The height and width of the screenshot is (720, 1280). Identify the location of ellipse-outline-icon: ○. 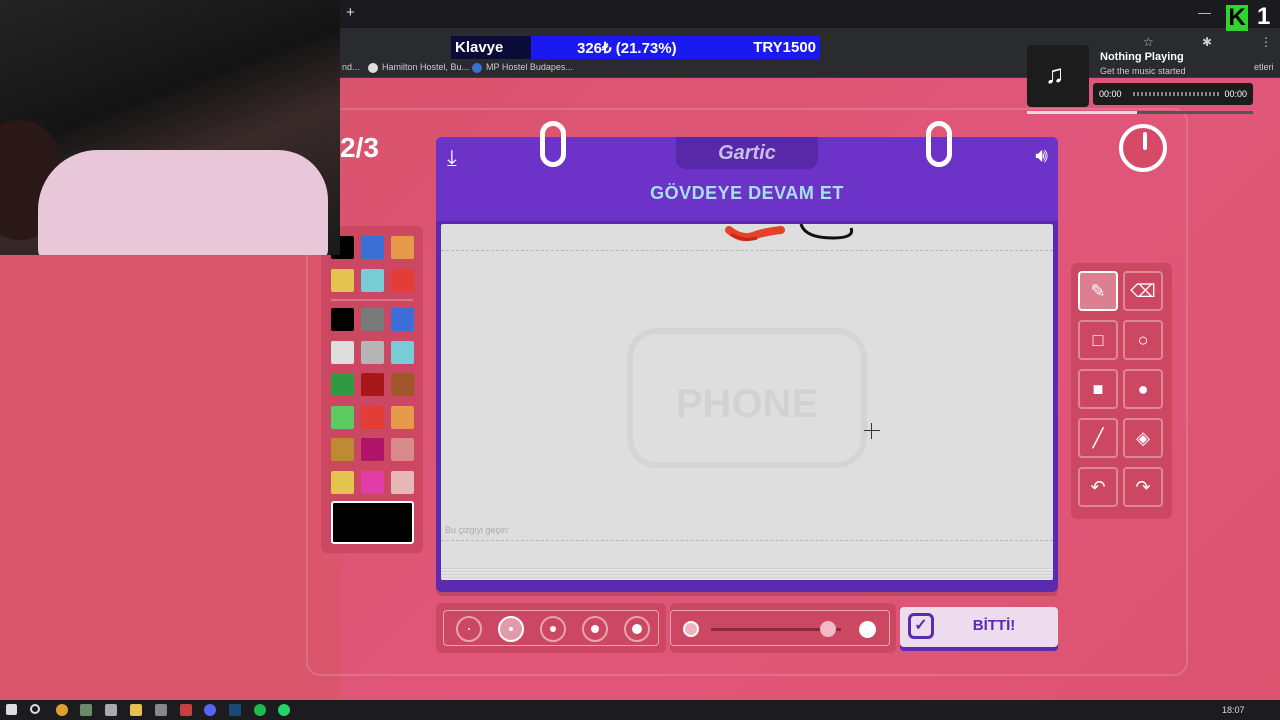
(1143, 339).